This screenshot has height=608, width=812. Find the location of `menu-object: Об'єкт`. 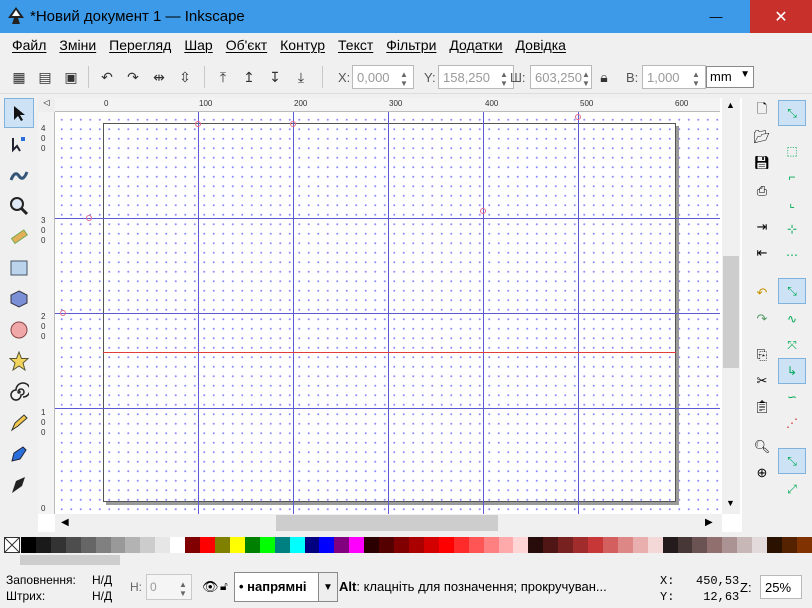

menu-object: Об'єкт is located at coordinates (246, 45).